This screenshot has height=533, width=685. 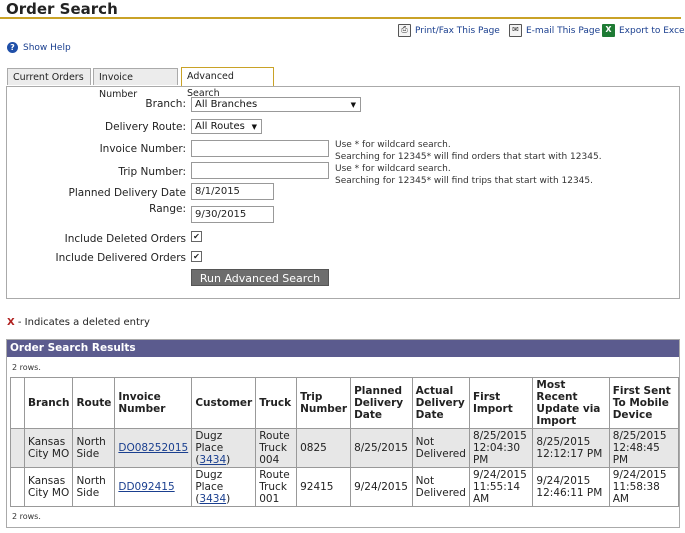 What do you see at coordinates (152, 172) in the screenshot?
I see `trip-number-label: Trip Number:` at bounding box center [152, 172].